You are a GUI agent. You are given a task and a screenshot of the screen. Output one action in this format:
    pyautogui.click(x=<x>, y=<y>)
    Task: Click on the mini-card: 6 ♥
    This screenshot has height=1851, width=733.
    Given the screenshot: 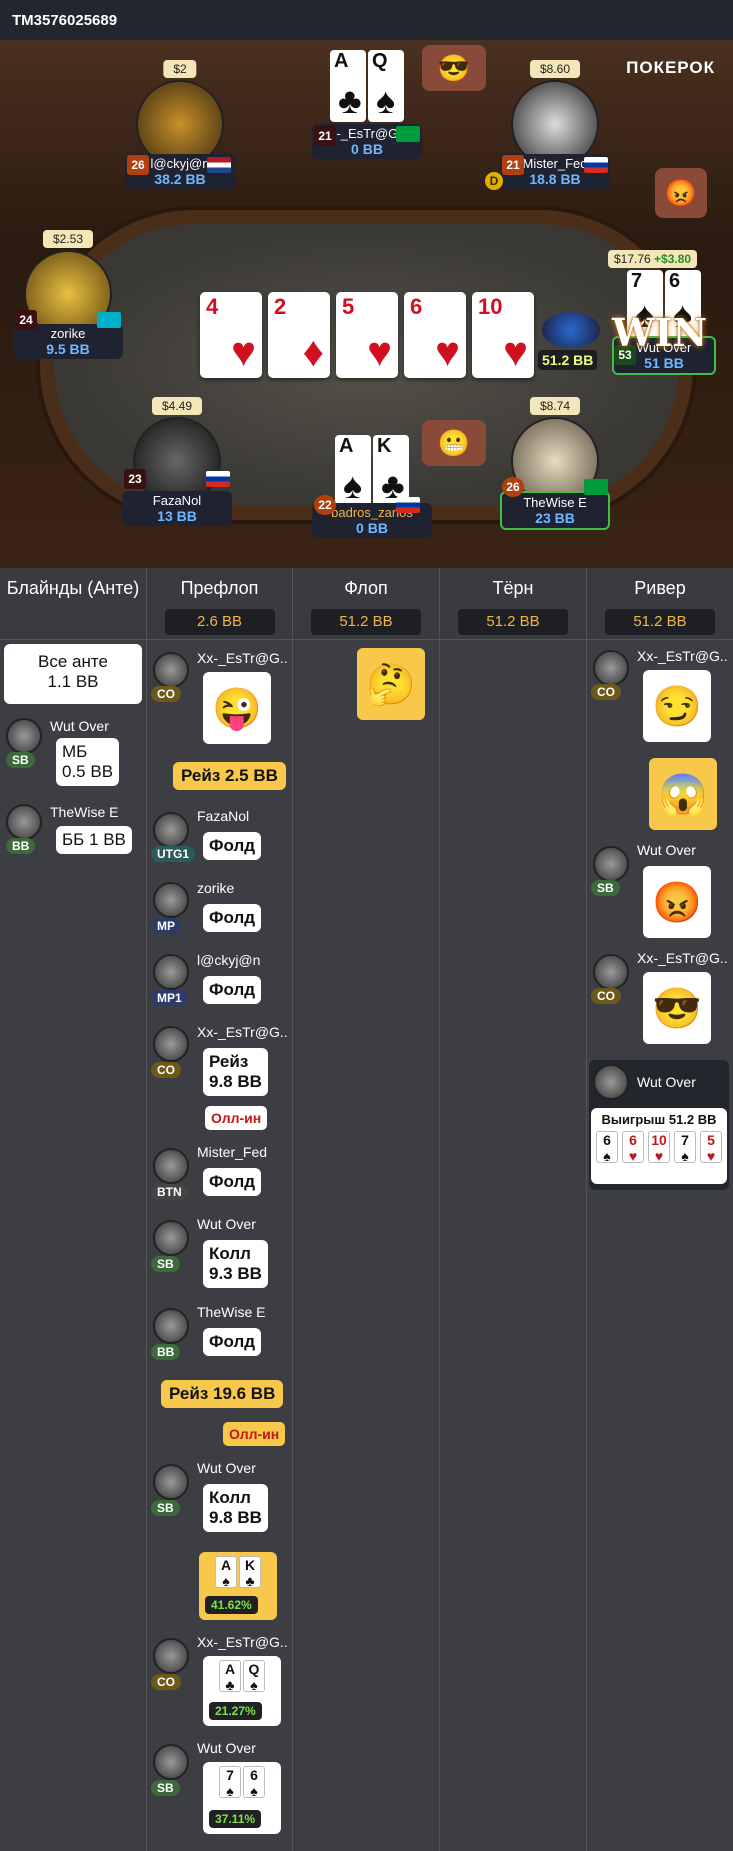 What is the action you would take?
    pyautogui.click(x=633, y=1147)
    